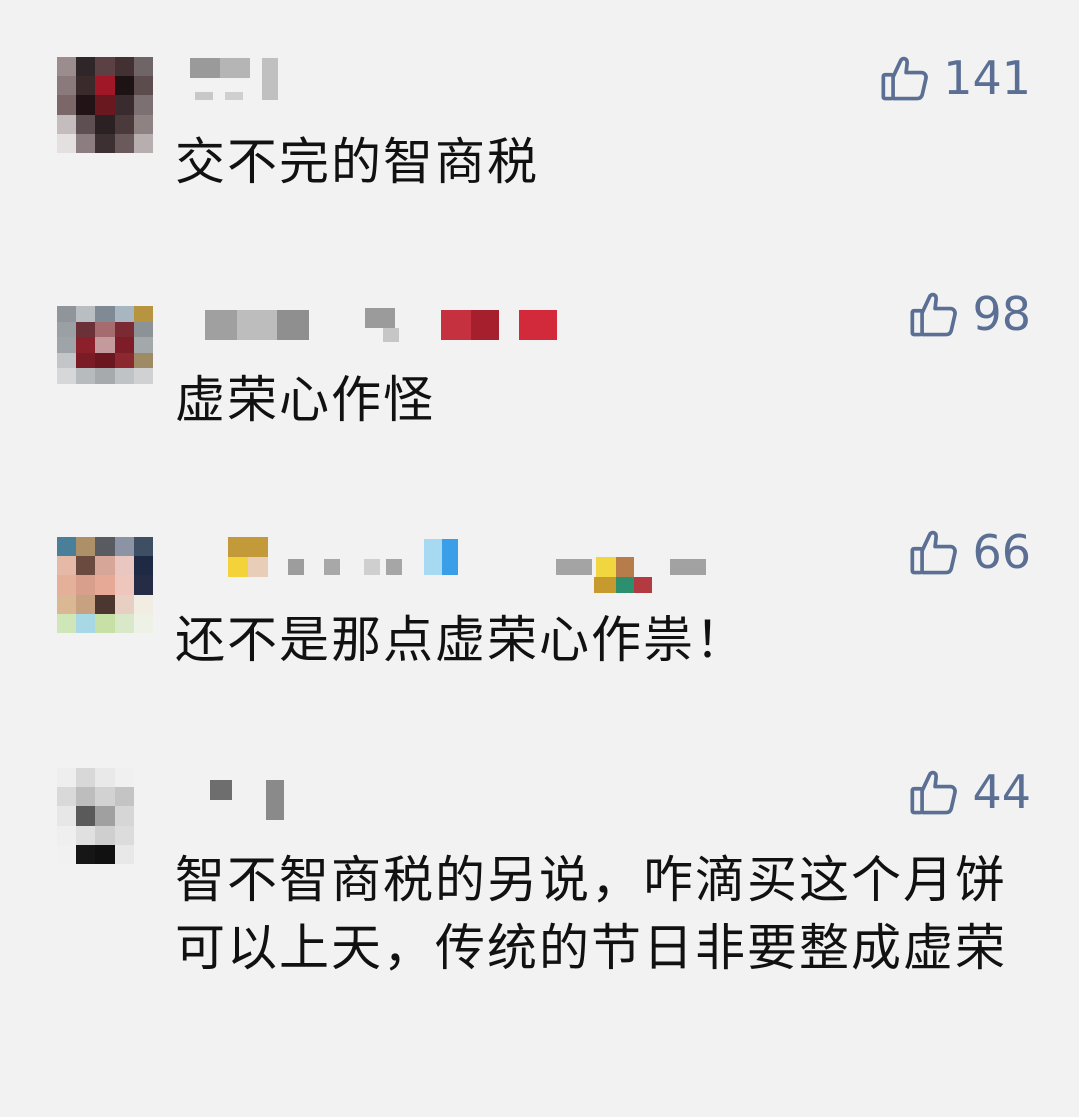 This screenshot has width=1079, height=1117. I want to click on like-count: 98, so click(1001, 314).